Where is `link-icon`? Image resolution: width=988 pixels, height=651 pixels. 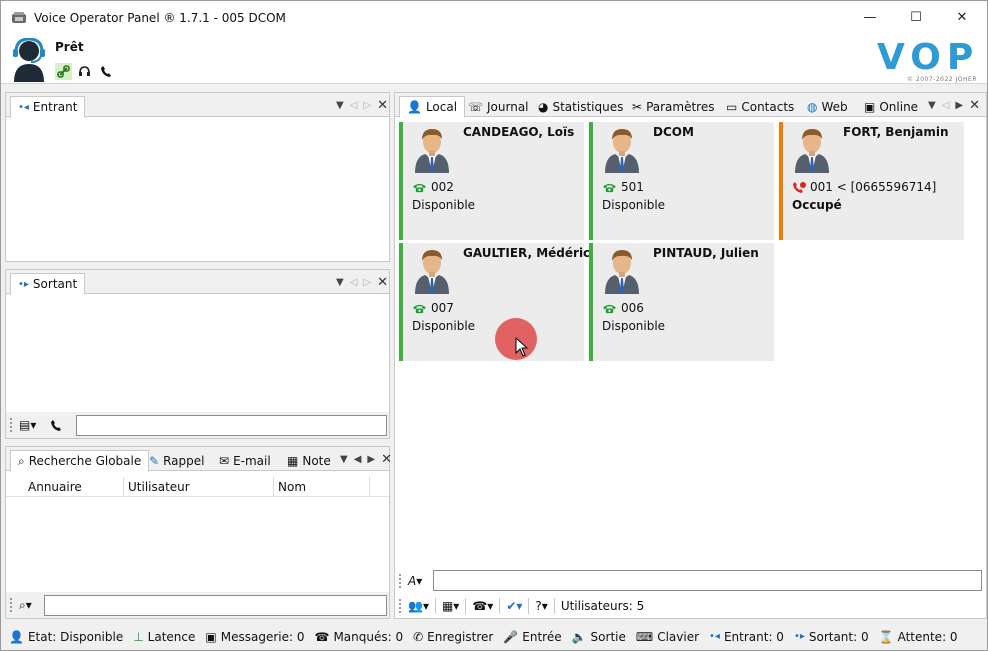 link-icon is located at coordinates (63, 71).